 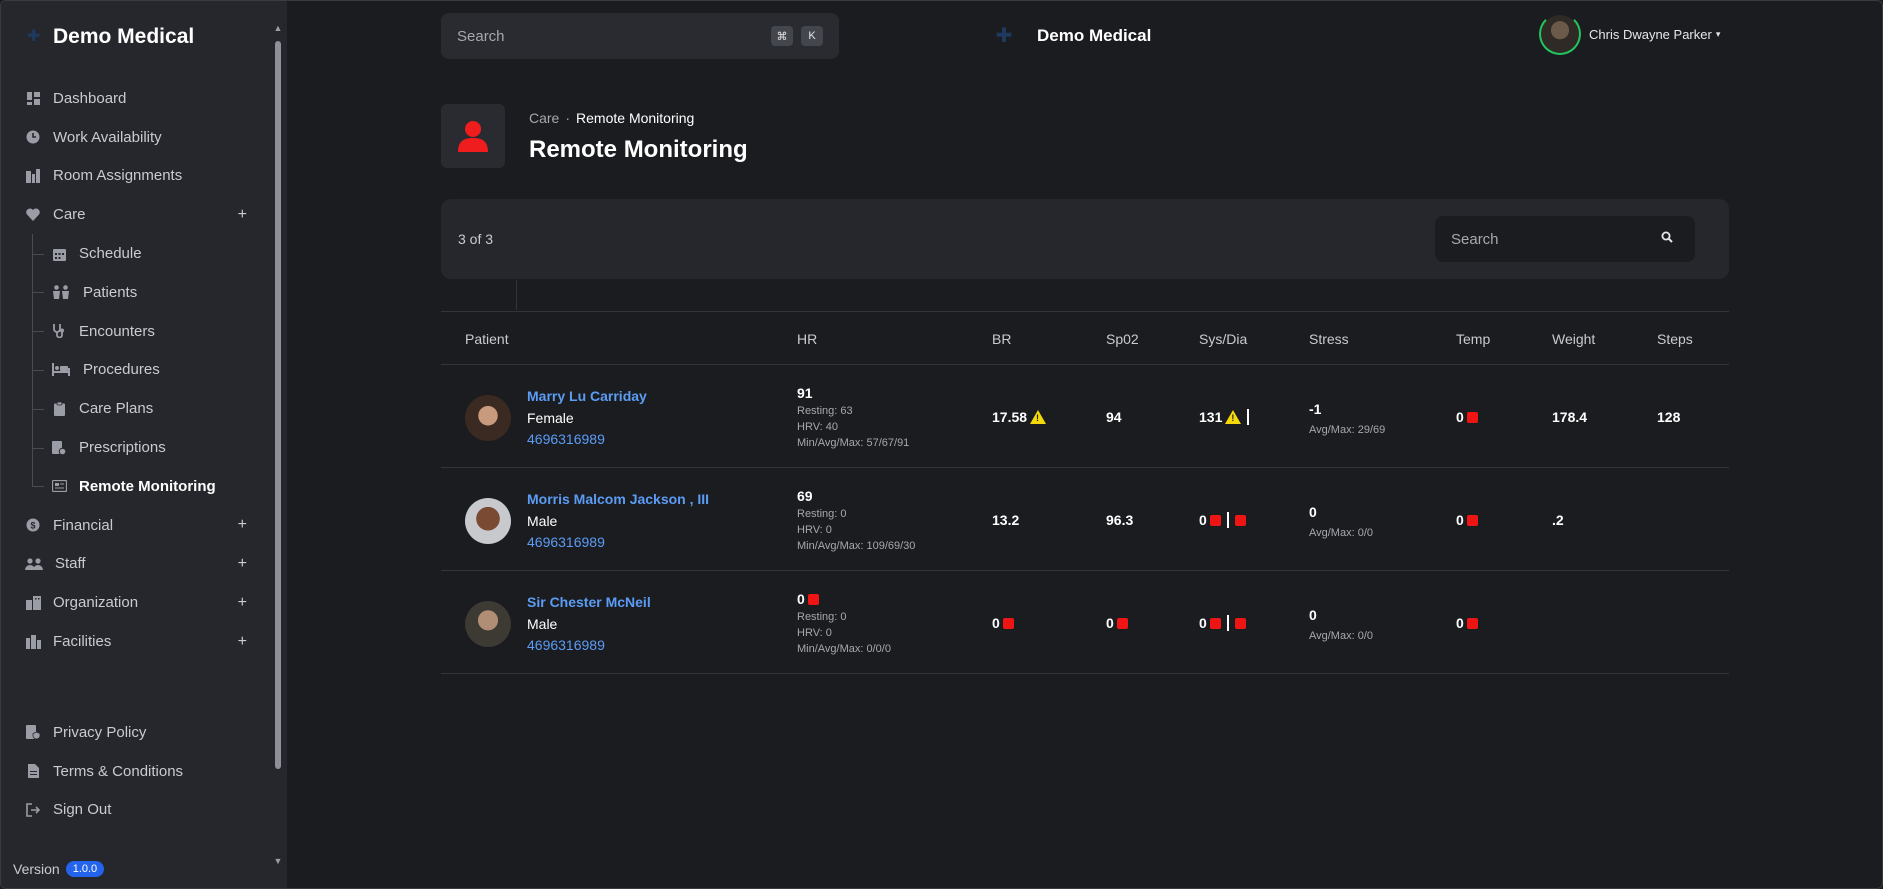 I want to click on sys-dia-value: 0, so click(x=1222, y=520).